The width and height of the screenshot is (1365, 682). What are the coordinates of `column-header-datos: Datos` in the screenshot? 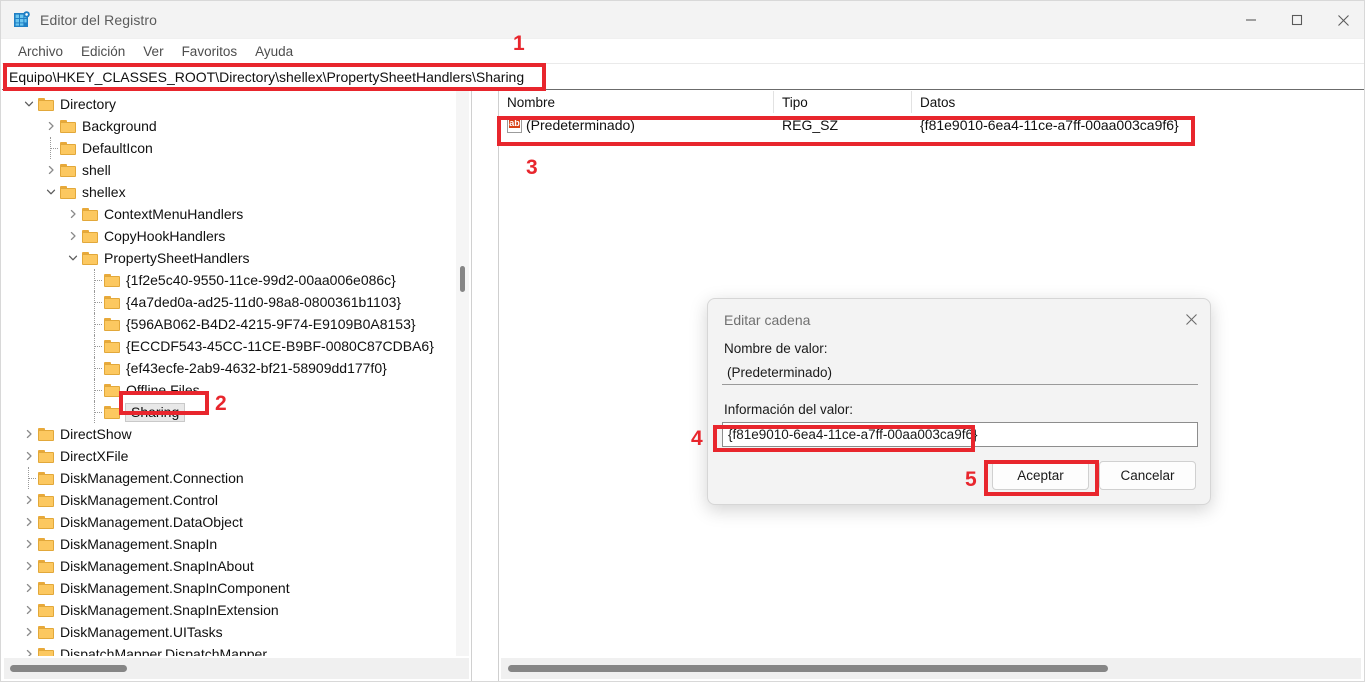 It's located at (1138, 102).